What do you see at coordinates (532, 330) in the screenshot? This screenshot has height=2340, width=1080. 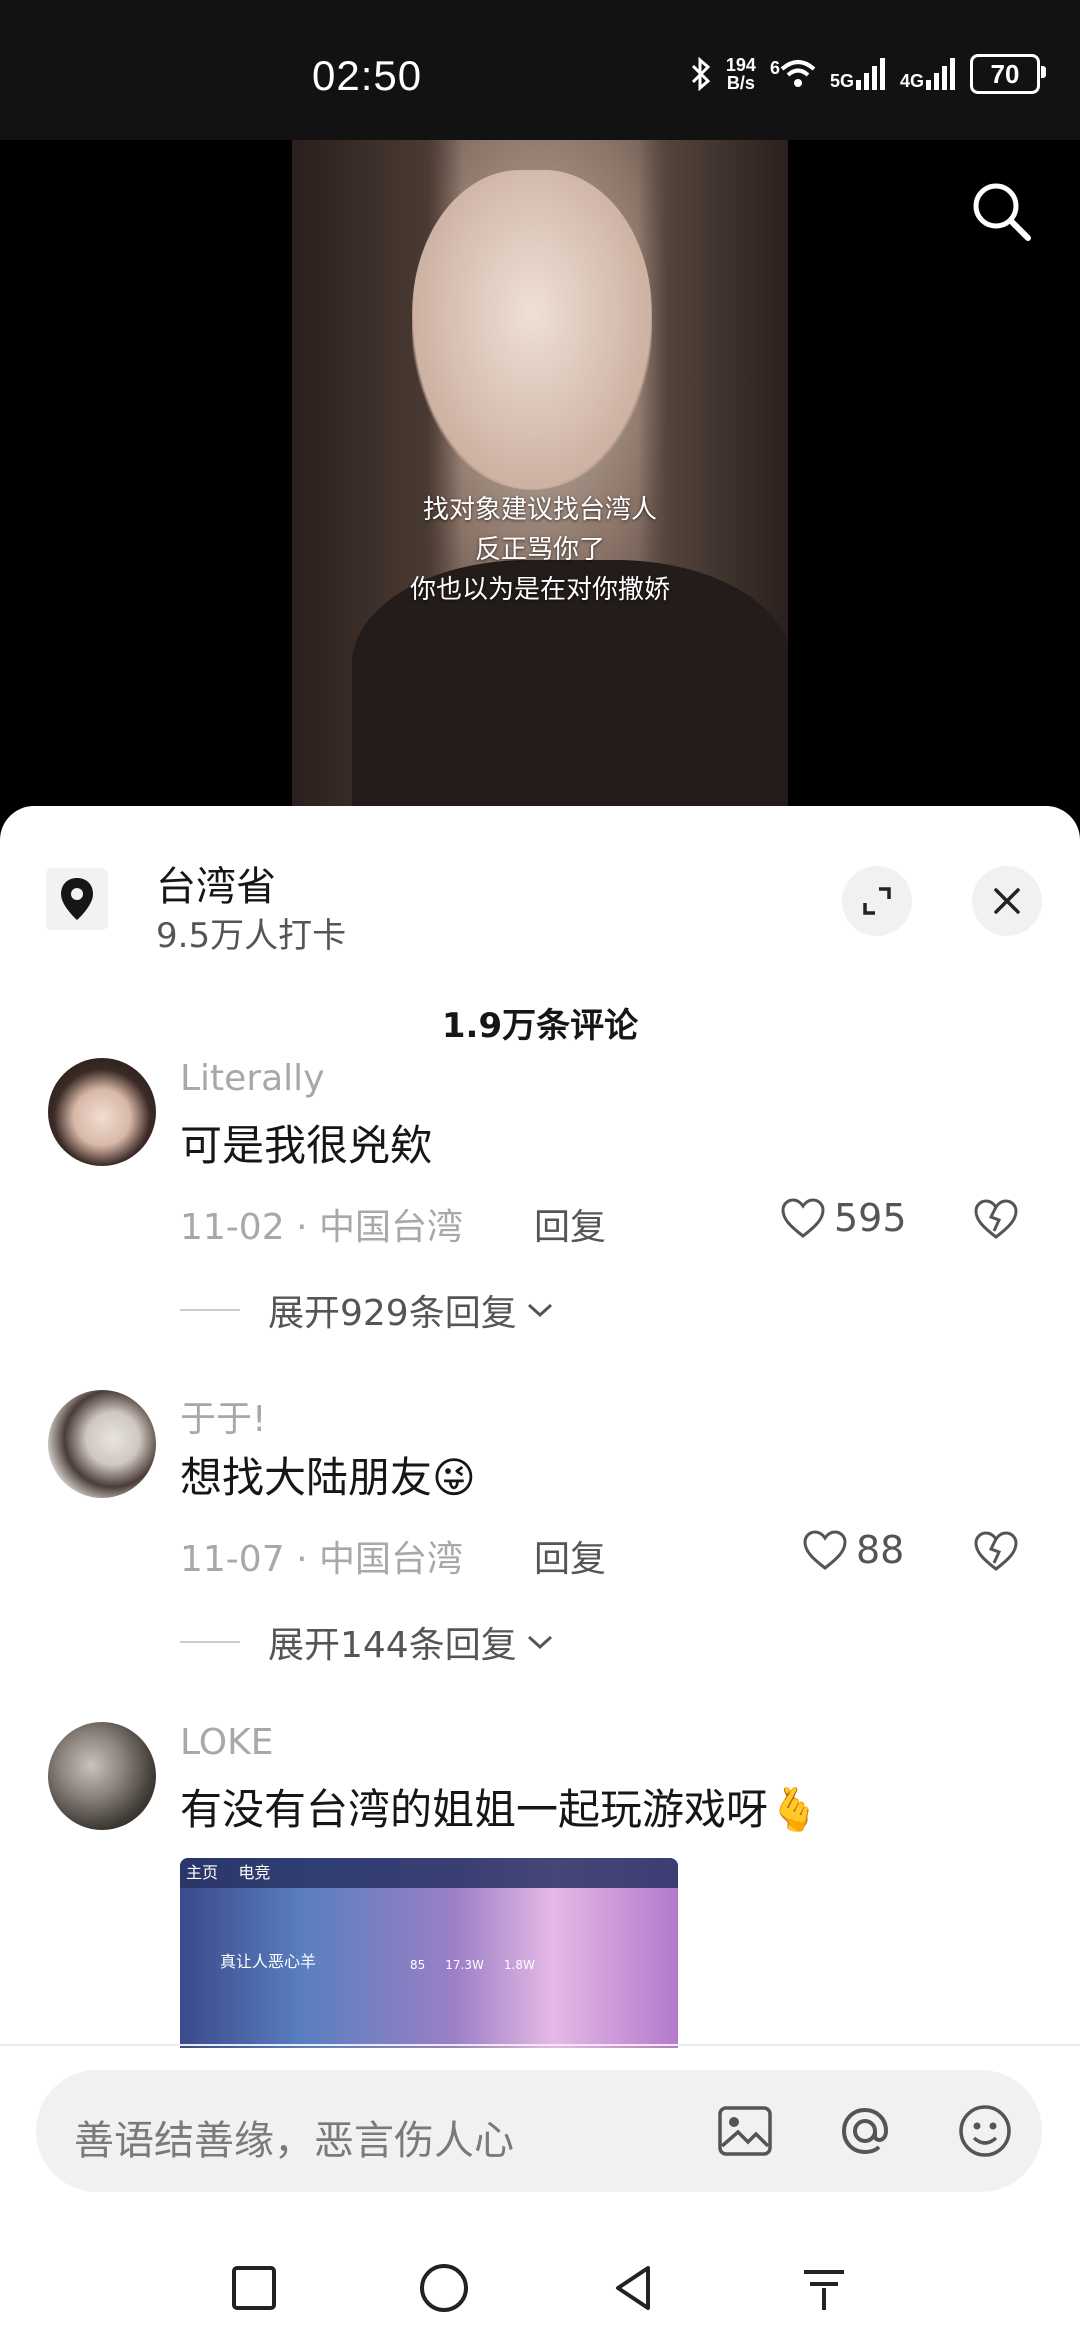 I see `video-visual` at bounding box center [532, 330].